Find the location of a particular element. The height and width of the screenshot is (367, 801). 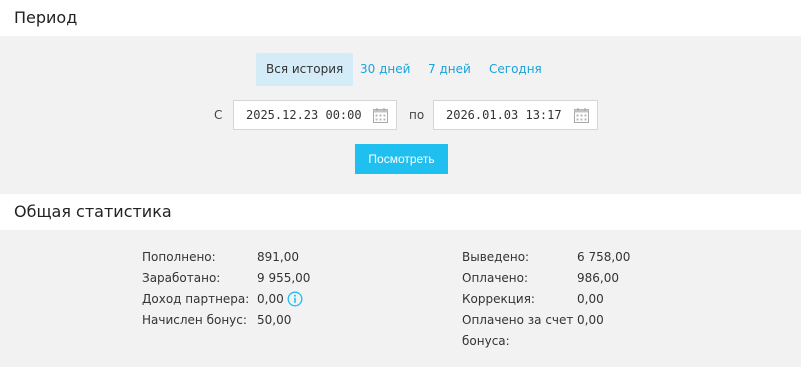

info-icon is located at coordinates (295, 299).